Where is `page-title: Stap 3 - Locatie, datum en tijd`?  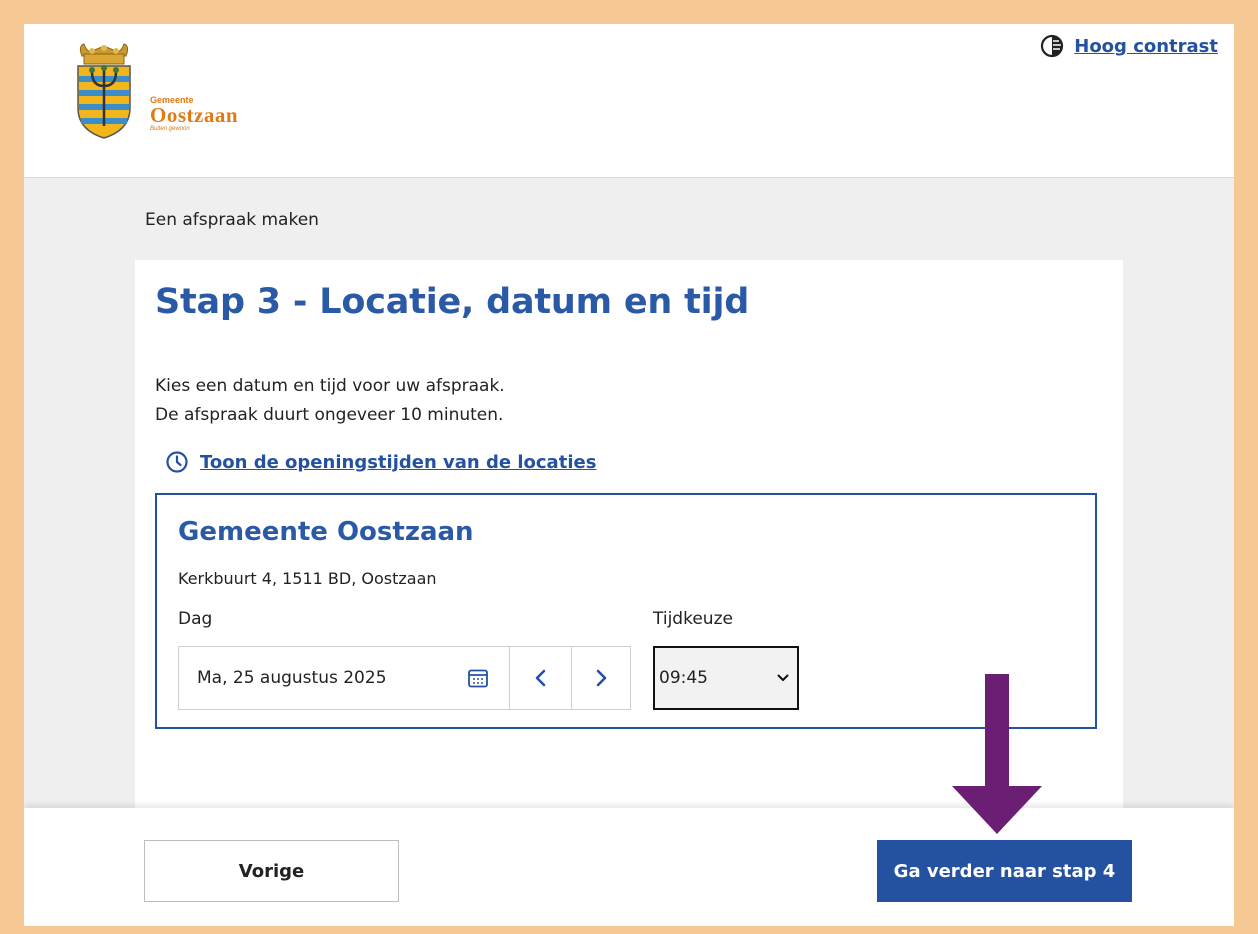
page-title: Stap 3 - Locatie, datum en tijd is located at coordinates (452, 302).